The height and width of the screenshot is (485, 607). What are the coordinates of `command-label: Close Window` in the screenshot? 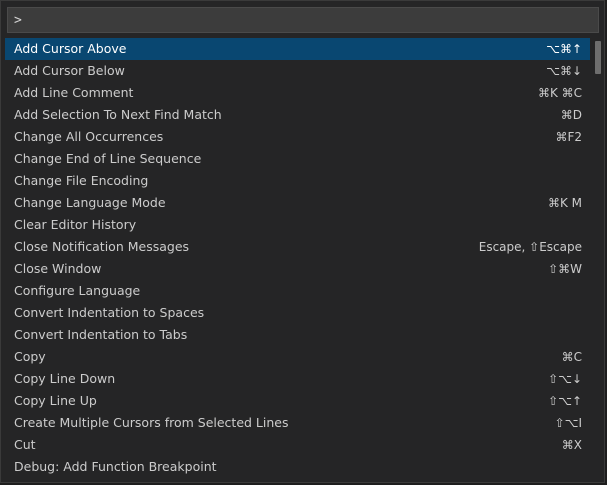 It's located at (58, 268).